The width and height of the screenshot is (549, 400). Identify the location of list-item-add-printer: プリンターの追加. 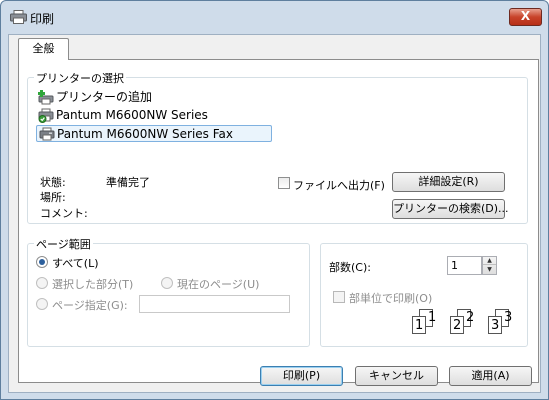
(106, 97).